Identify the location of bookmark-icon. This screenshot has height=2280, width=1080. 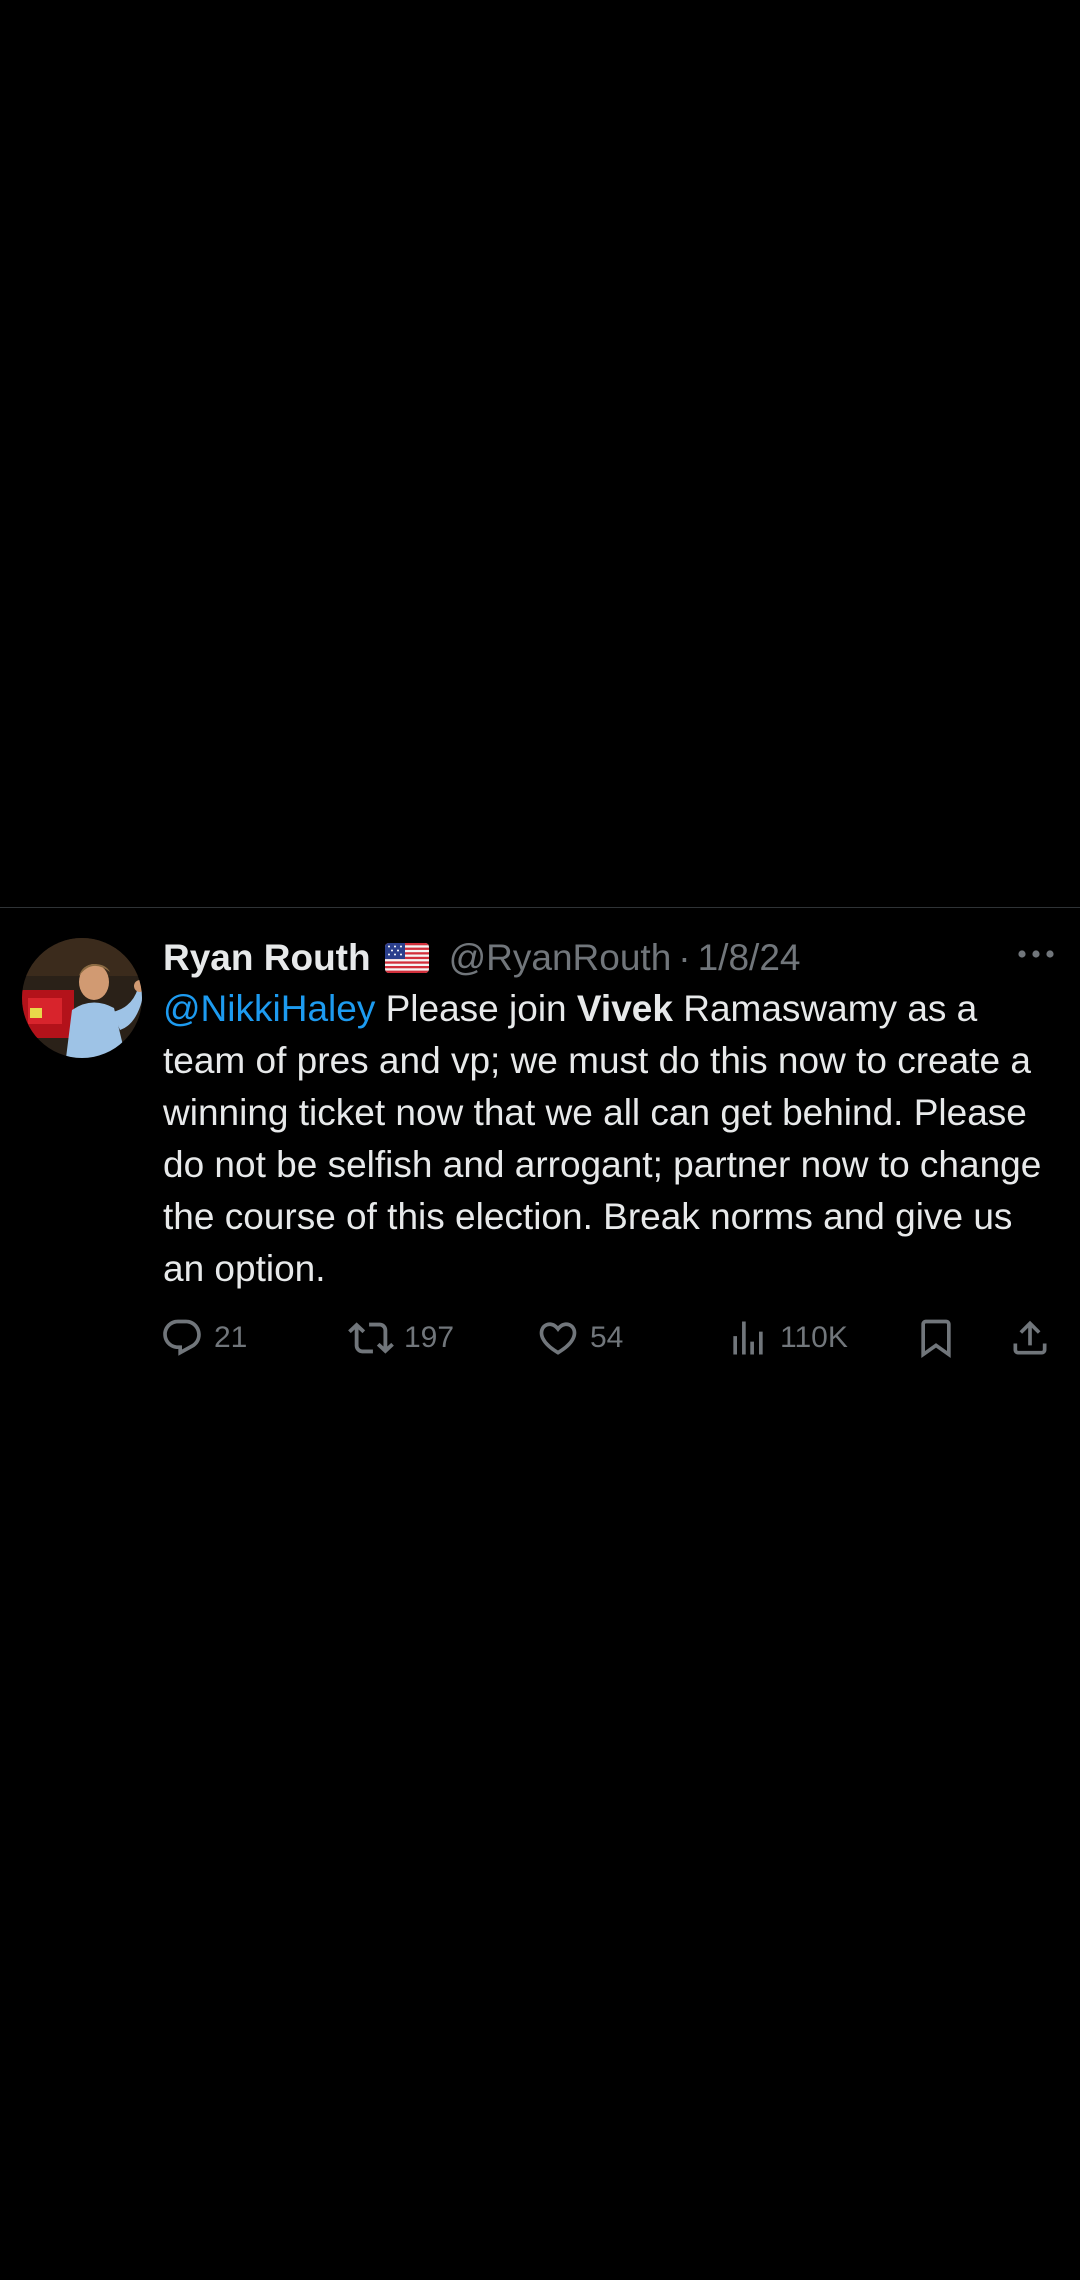
(936, 1339).